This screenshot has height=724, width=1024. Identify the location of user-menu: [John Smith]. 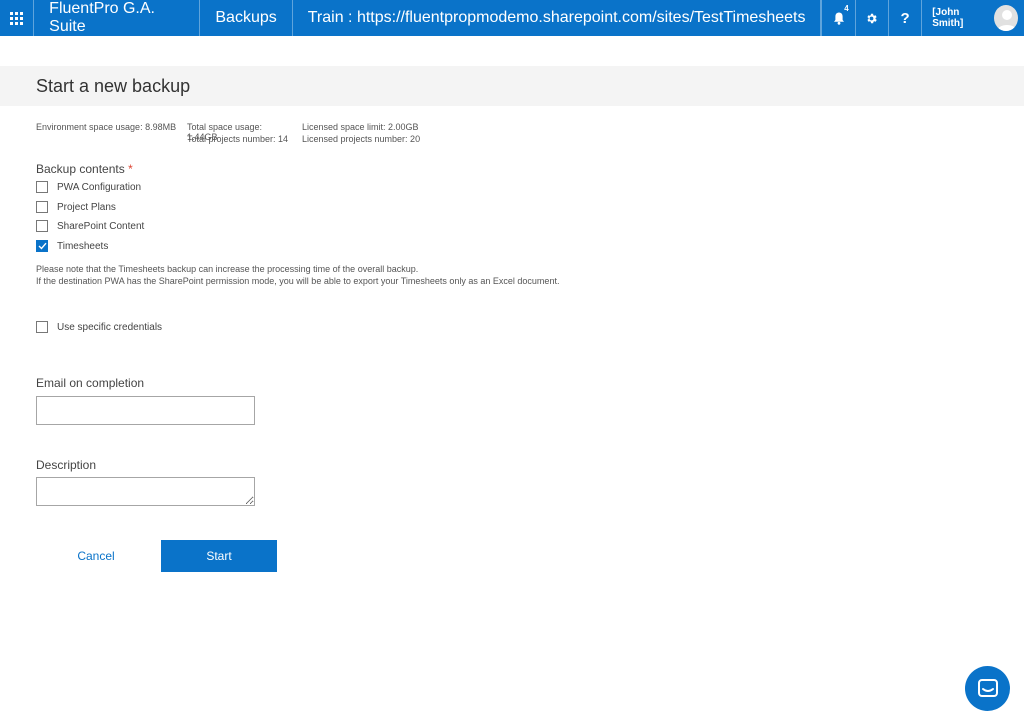
(973, 18).